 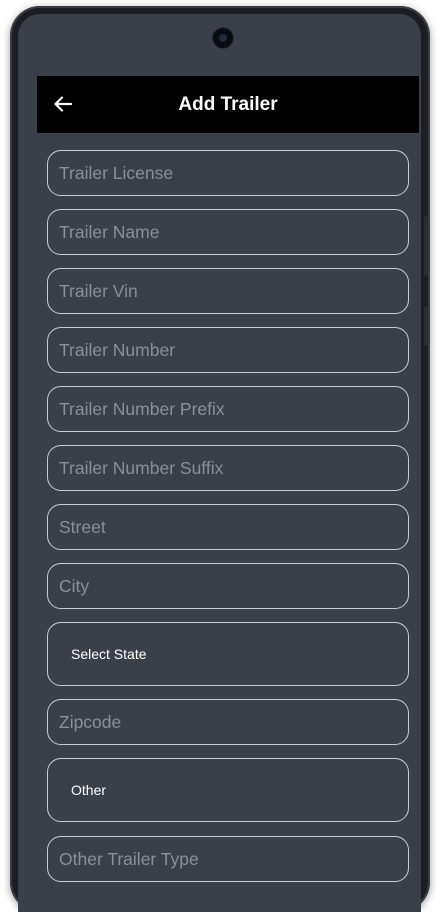 What do you see at coordinates (141, 467) in the screenshot?
I see `trailer-number-suffix-placeholder: Trailer Number Suffix` at bounding box center [141, 467].